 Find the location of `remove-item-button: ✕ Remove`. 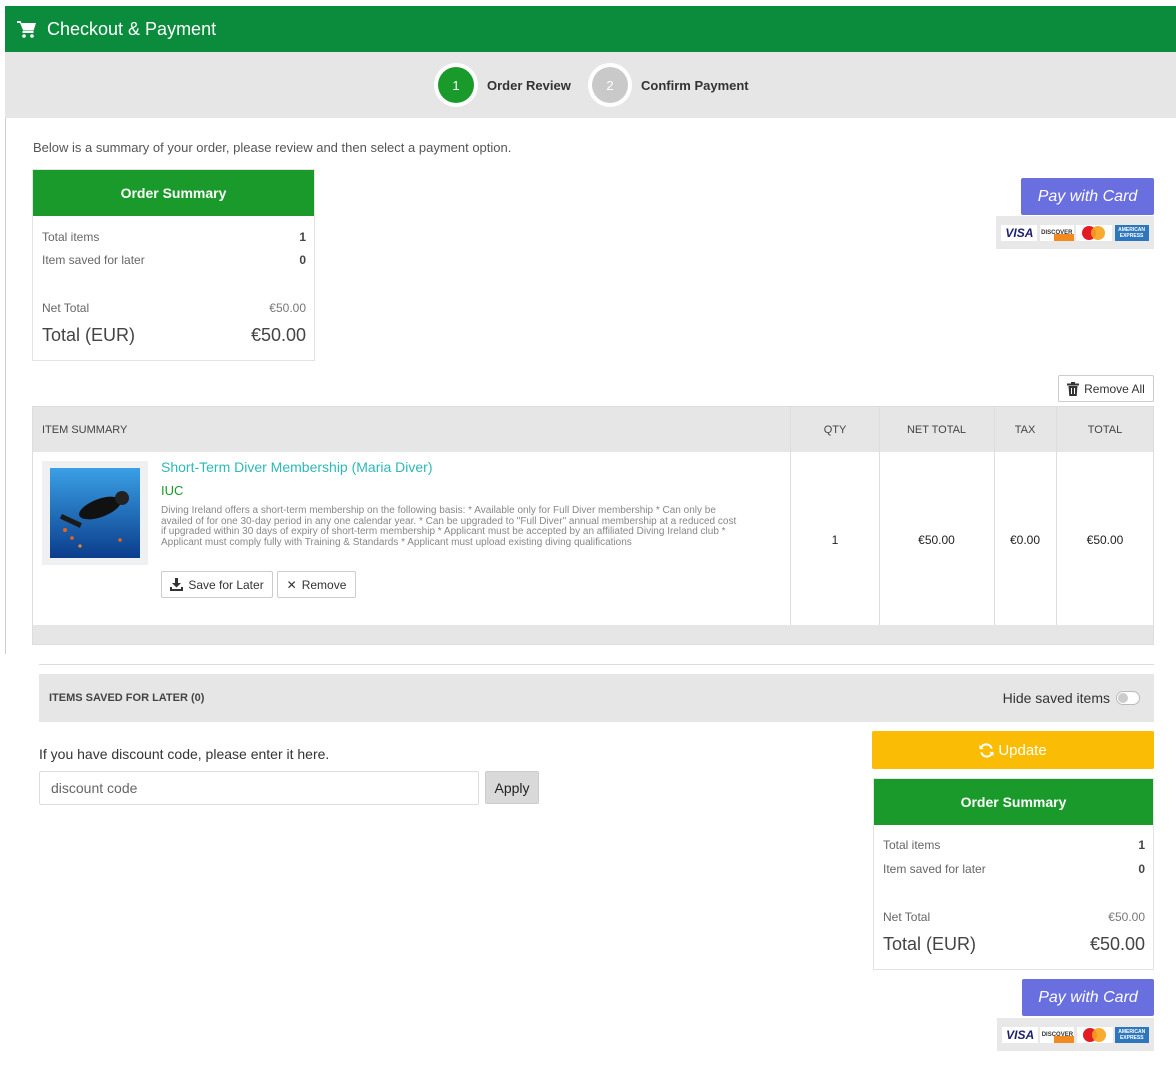

remove-item-button: ✕ Remove is located at coordinates (316, 584).